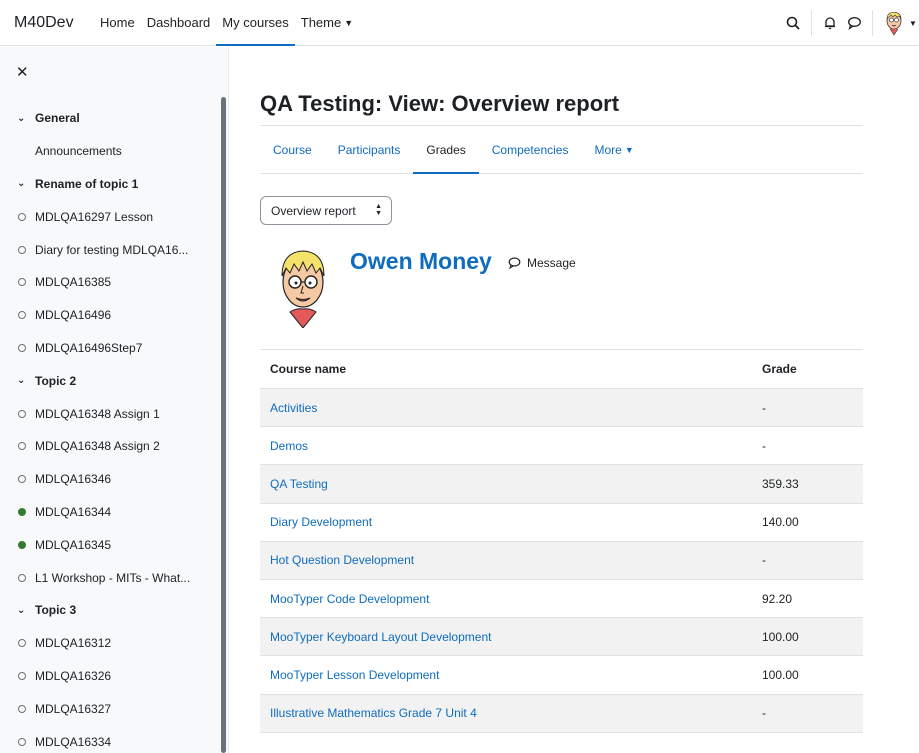 Image resolution: width=919 pixels, height=753 pixels. What do you see at coordinates (327, 23) in the screenshot?
I see `nav-theme: Theme ▼` at bounding box center [327, 23].